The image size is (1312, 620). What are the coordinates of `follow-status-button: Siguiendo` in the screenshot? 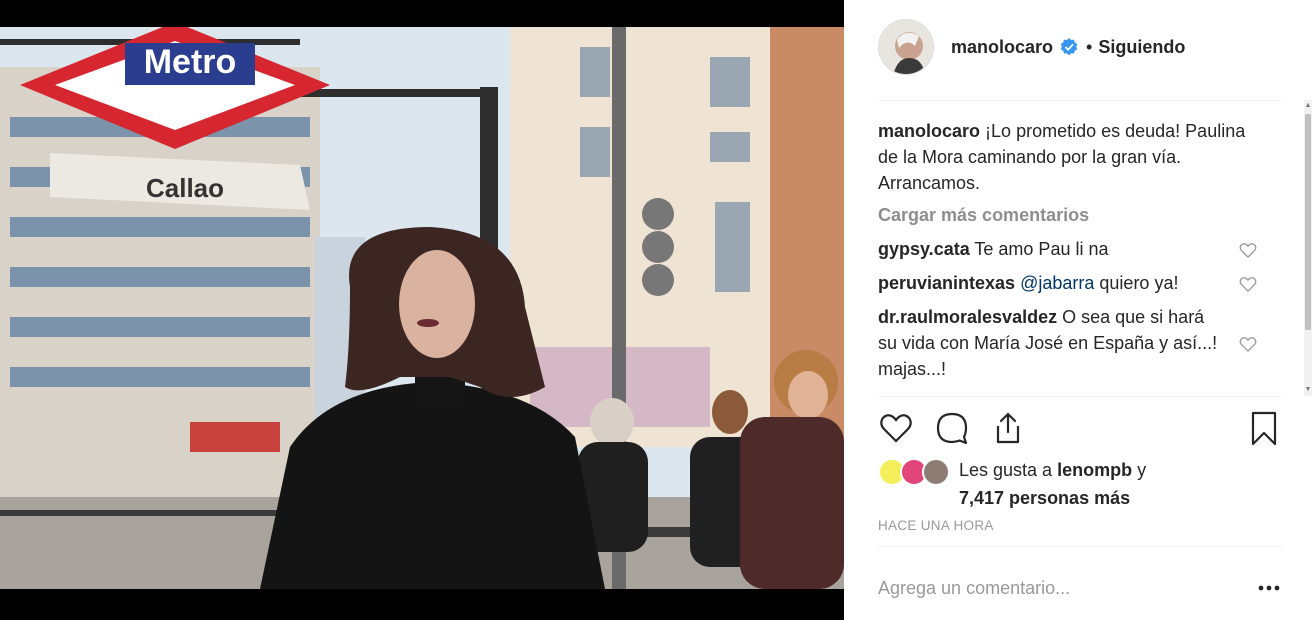 It's located at (1141, 47).